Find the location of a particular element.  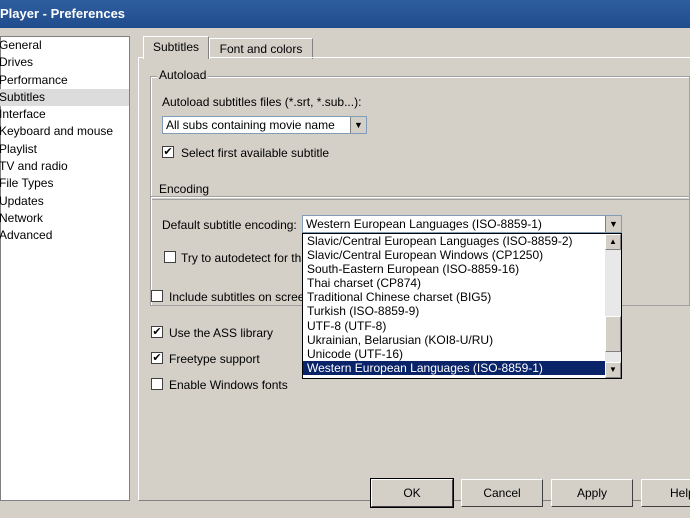

encoding-option: UTF-8 (UTF-8) is located at coordinates (462, 326).